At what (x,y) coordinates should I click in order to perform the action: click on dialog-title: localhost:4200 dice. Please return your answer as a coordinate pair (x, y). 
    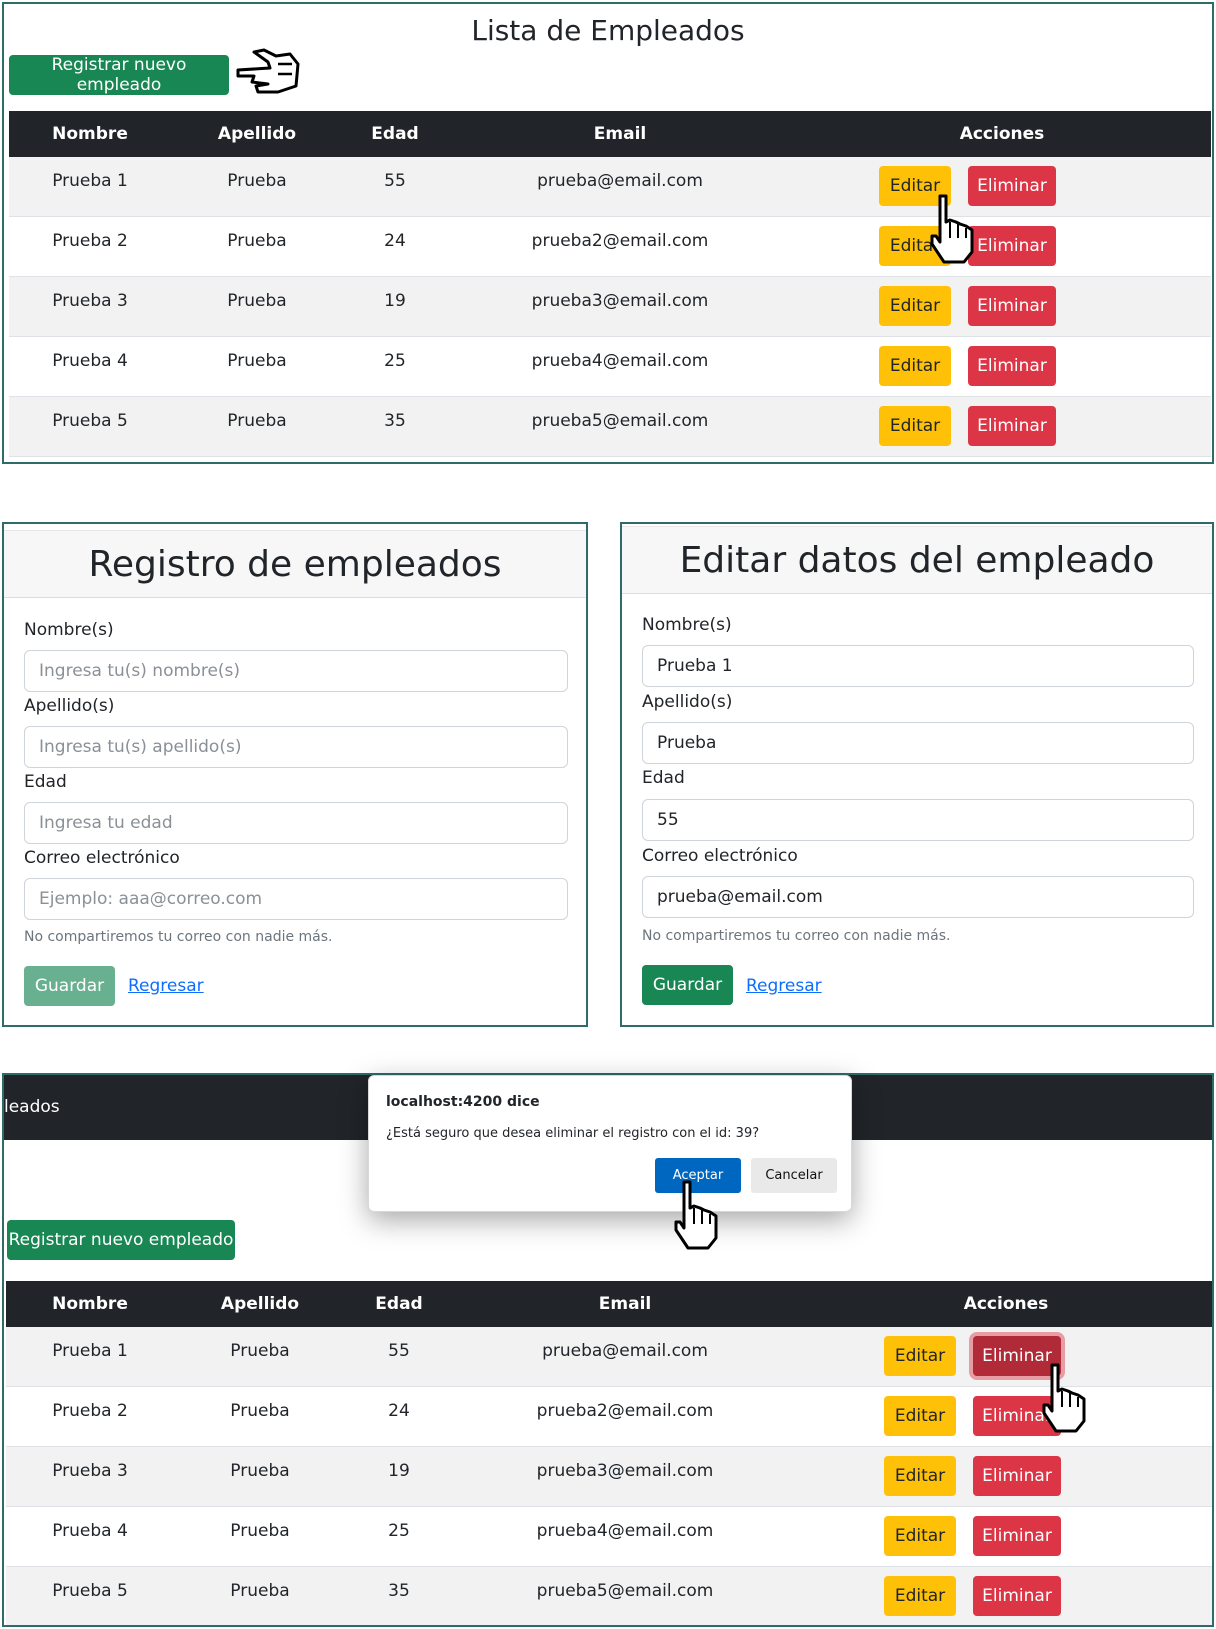
    Looking at the image, I should click on (463, 1102).